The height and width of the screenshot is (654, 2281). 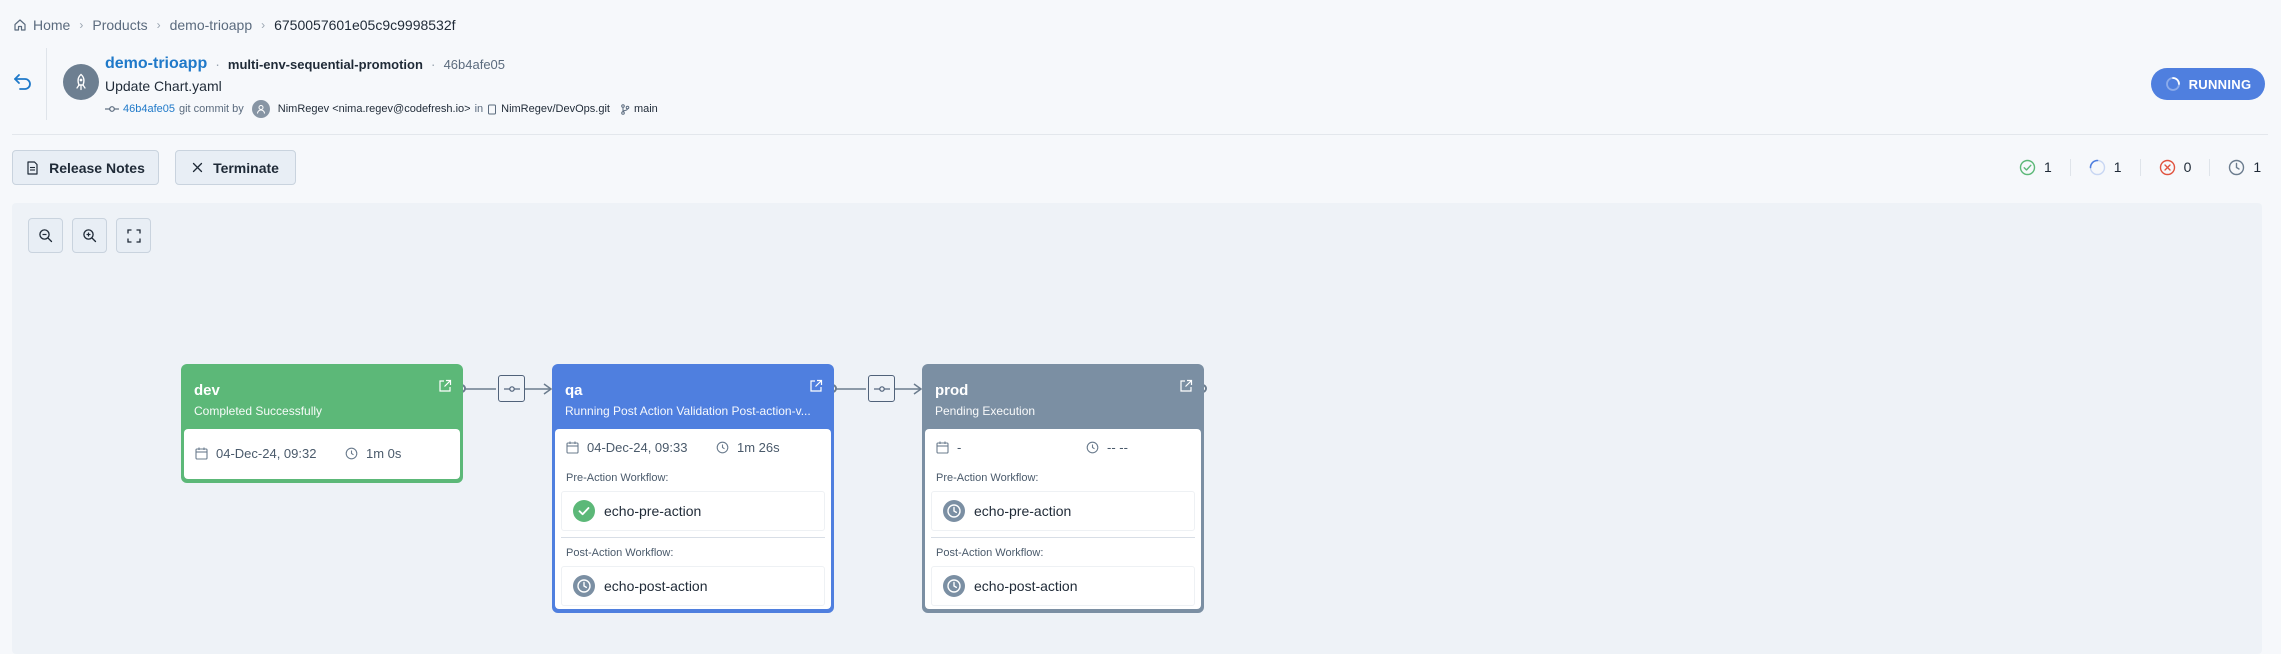 What do you see at coordinates (149, 109) in the screenshot?
I see `commit-sha-link: 46b4afe05` at bounding box center [149, 109].